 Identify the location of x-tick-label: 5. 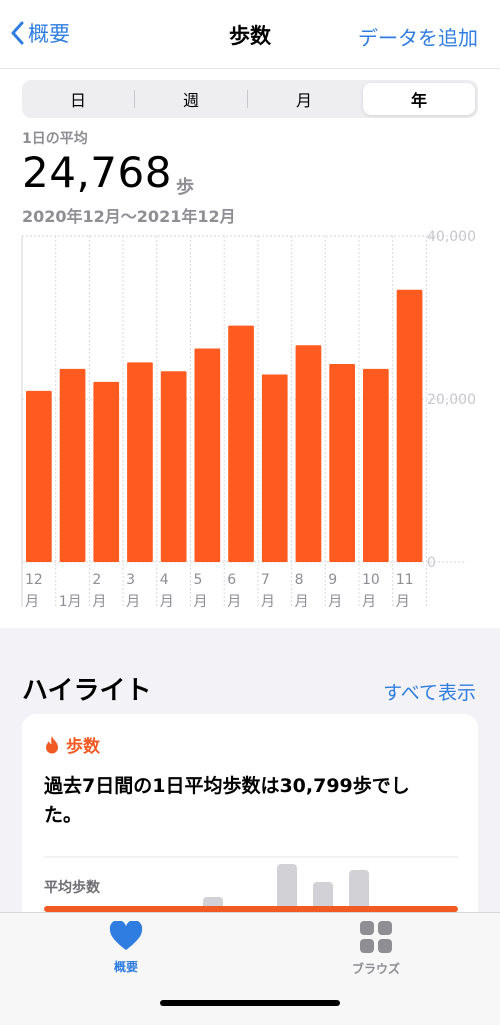
(198, 580).